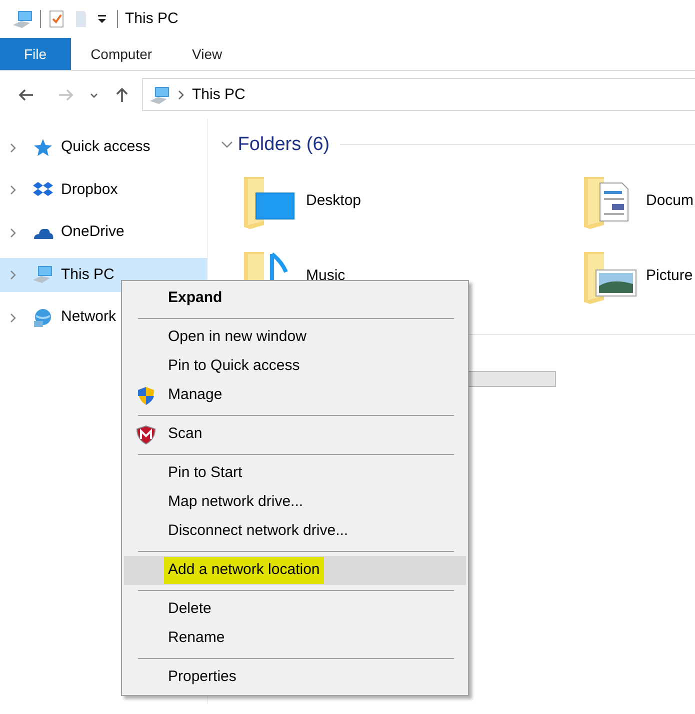  I want to click on customize-dropdown-icon, so click(102, 19).